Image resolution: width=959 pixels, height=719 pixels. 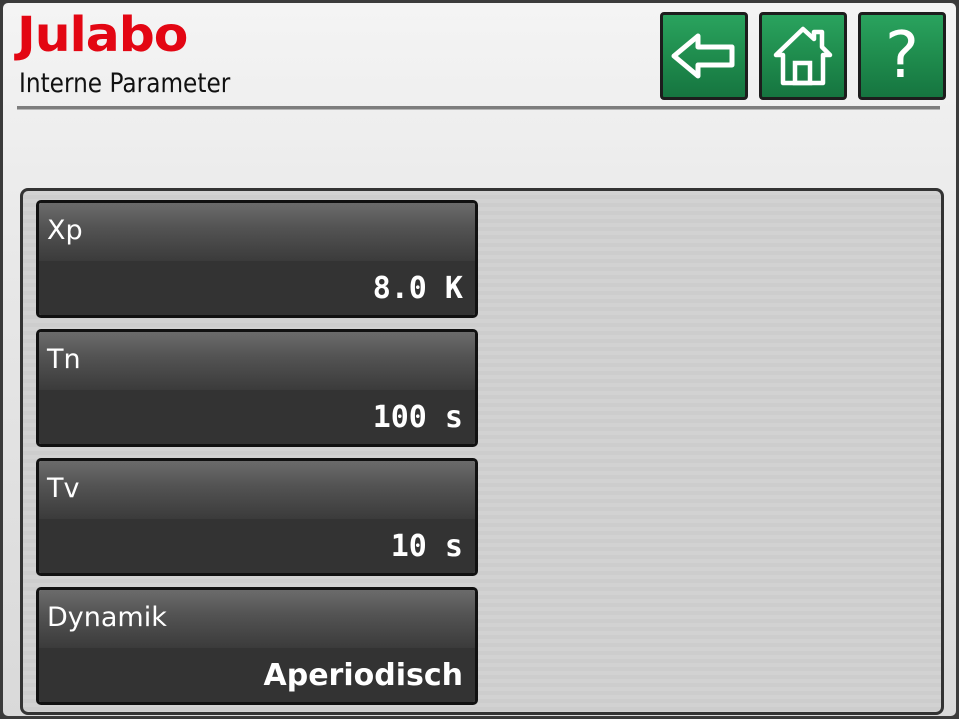 What do you see at coordinates (478, 108) in the screenshot?
I see `header-divider` at bounding box center [478, 108].